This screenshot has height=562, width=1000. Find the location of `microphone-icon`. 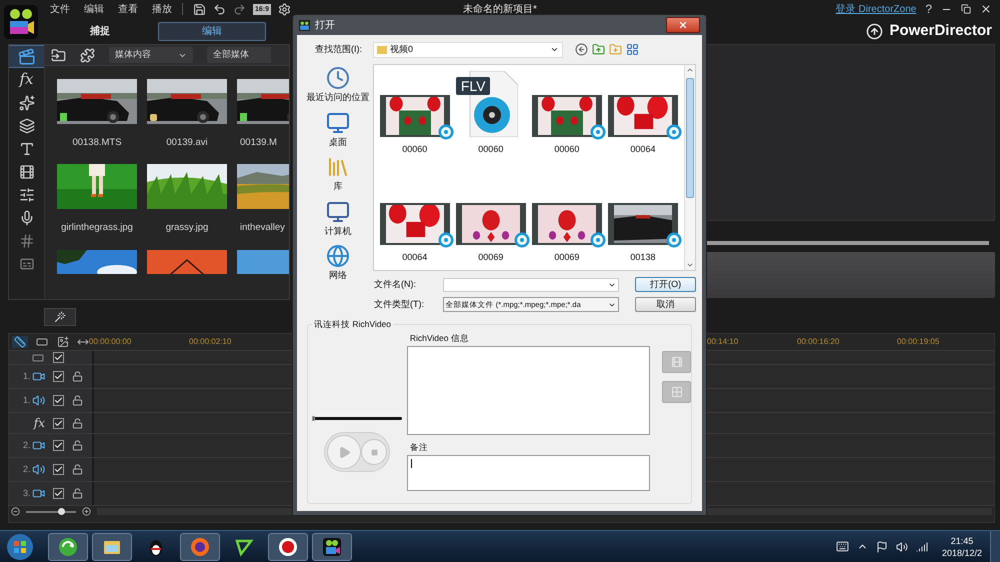

microphone-icon is located at coordinates (26, 218).